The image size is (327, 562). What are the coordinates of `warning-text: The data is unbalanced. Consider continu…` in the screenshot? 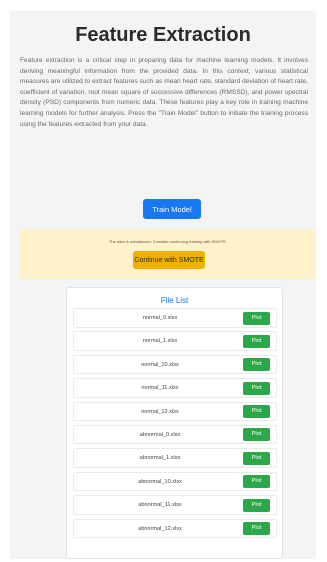 It's located at (168, 241).